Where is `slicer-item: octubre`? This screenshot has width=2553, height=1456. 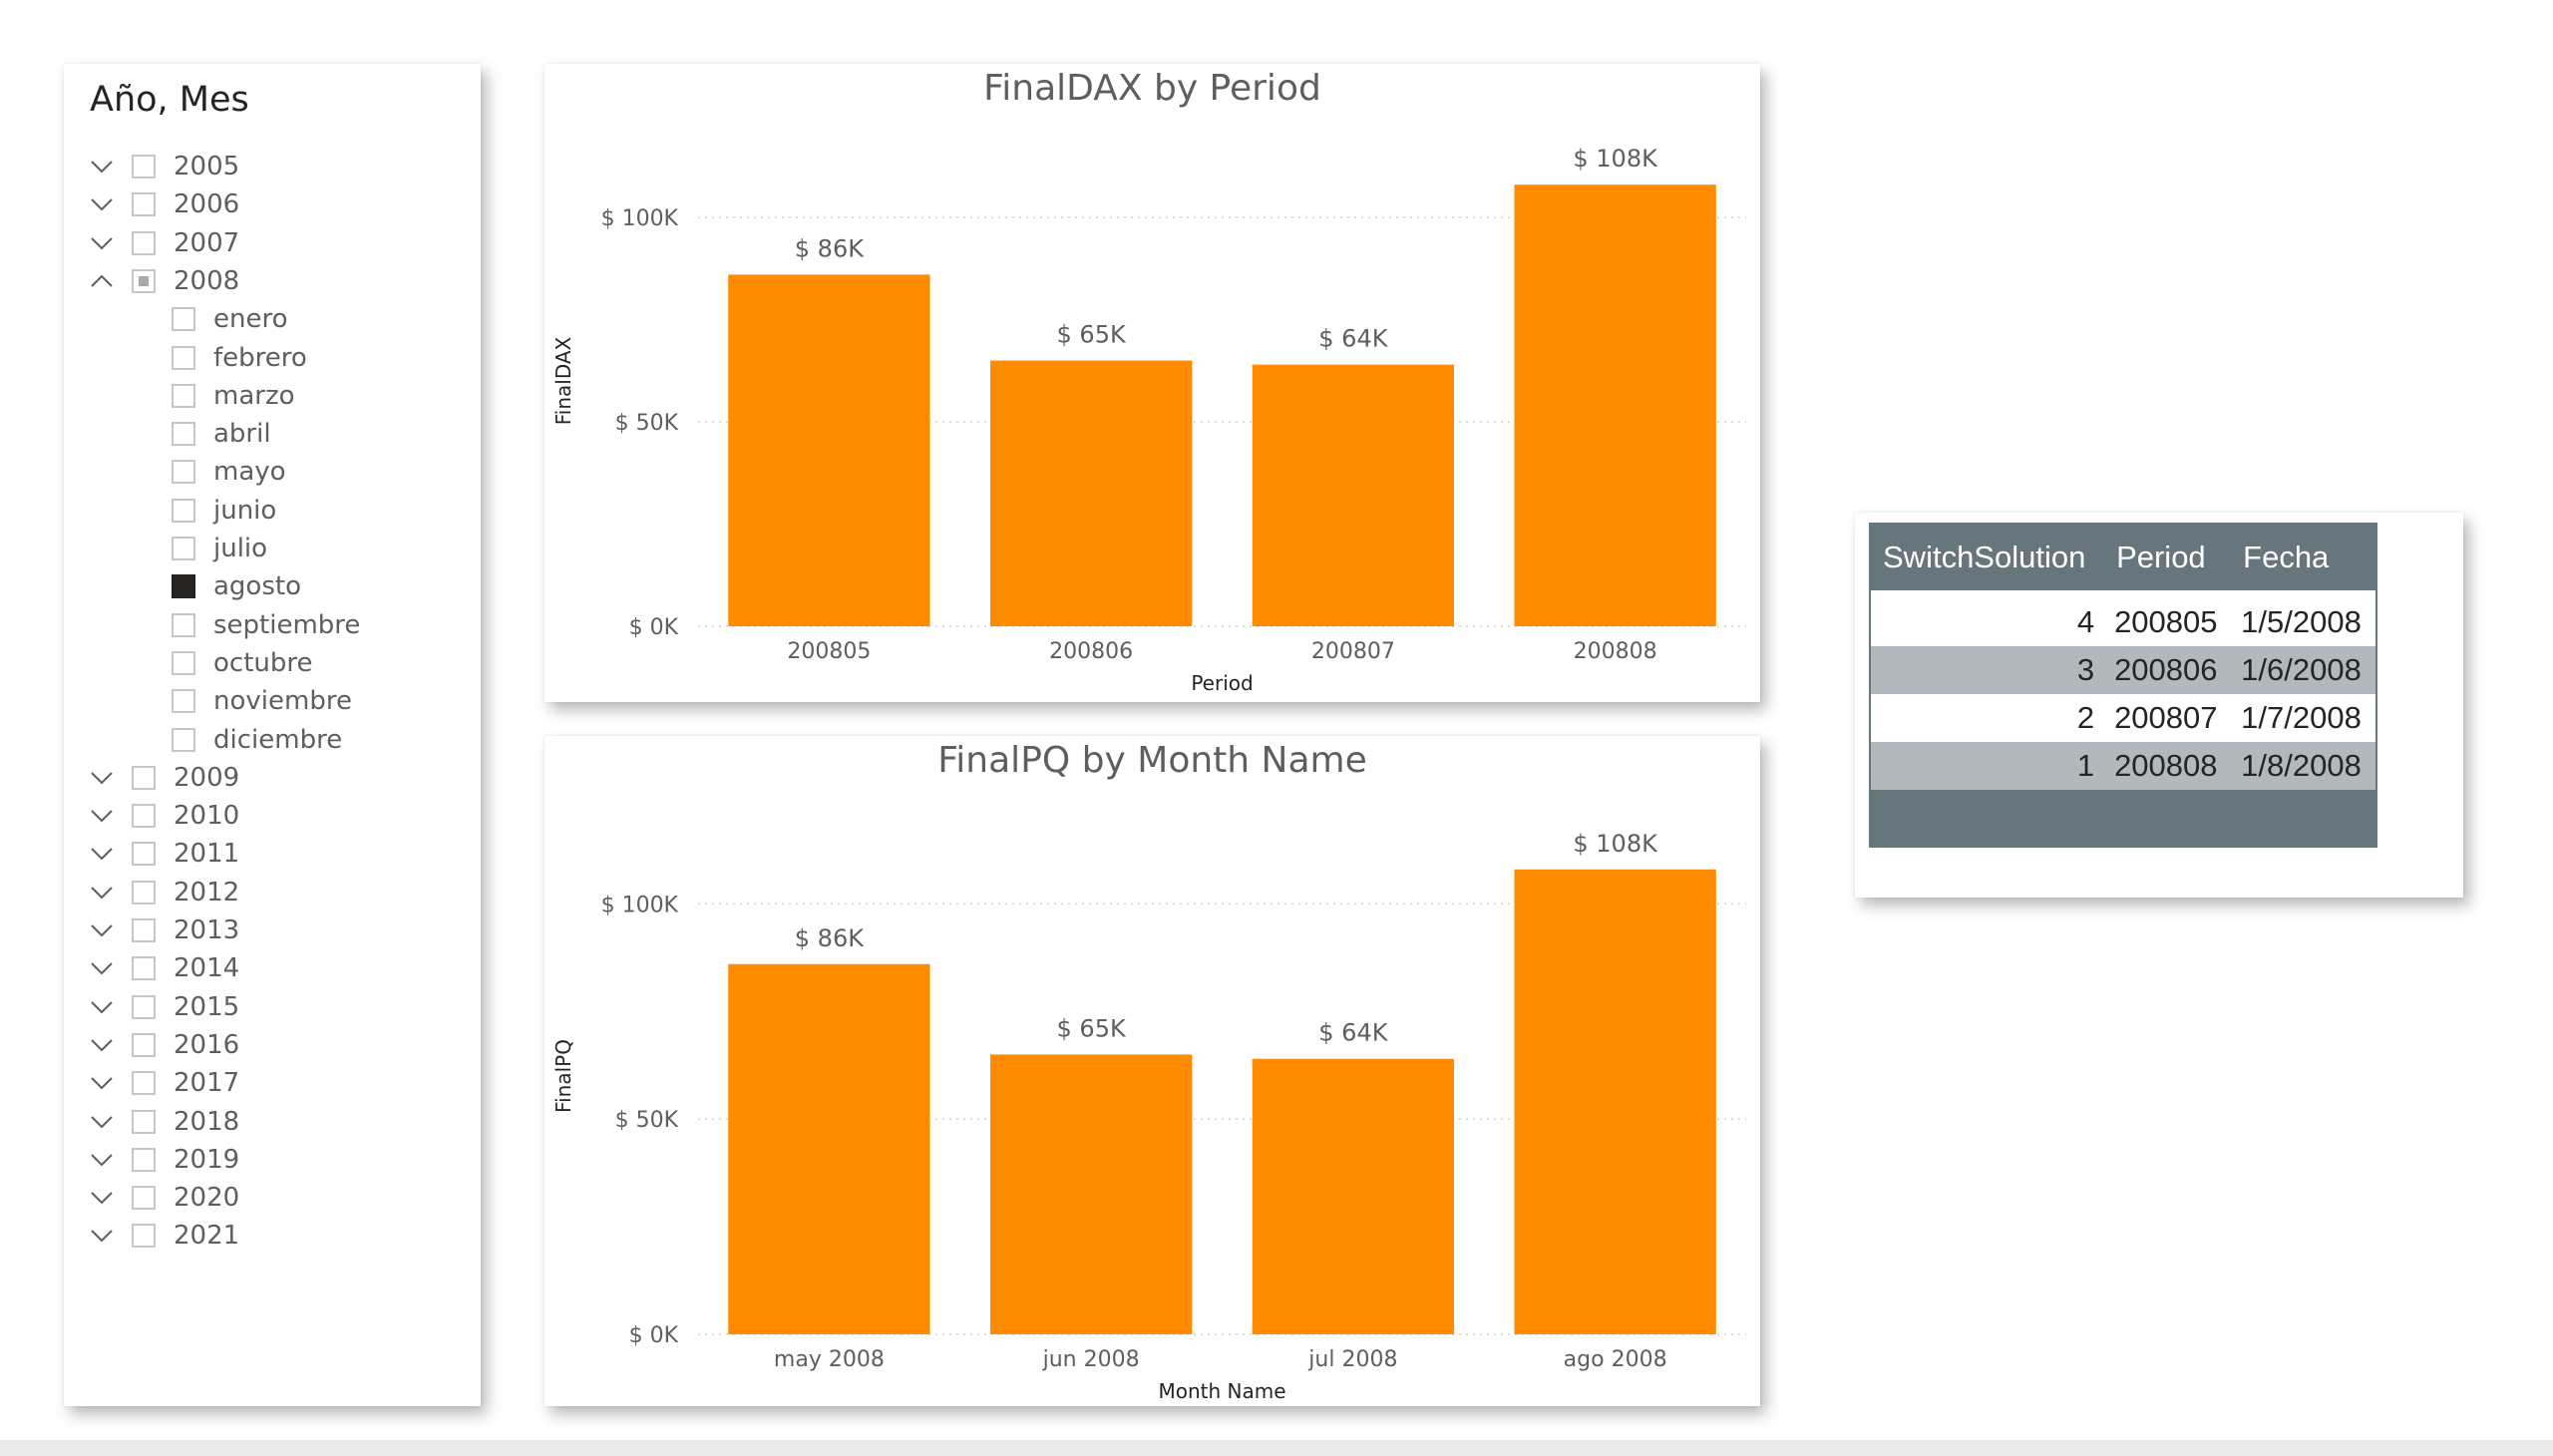 slicer-item: octubre is located at coordinates (243, 663).